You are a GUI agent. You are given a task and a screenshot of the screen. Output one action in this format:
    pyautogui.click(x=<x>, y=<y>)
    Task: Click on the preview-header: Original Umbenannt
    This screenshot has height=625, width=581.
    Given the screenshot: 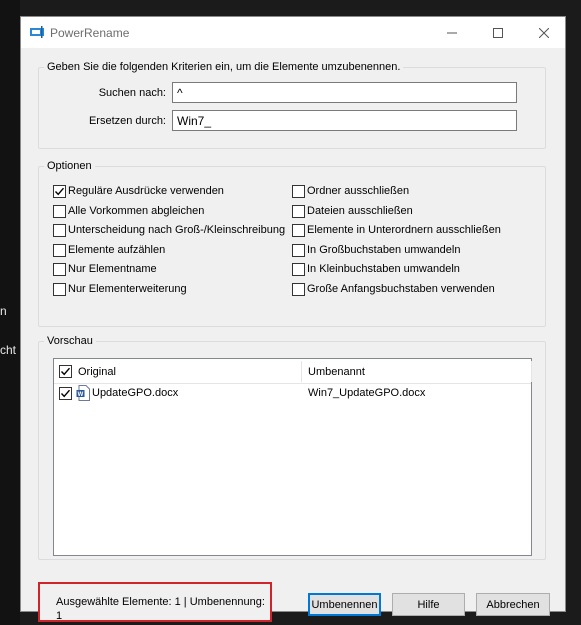 What is the action you would take?
    pyautogui.click(x=293, y=371)
    